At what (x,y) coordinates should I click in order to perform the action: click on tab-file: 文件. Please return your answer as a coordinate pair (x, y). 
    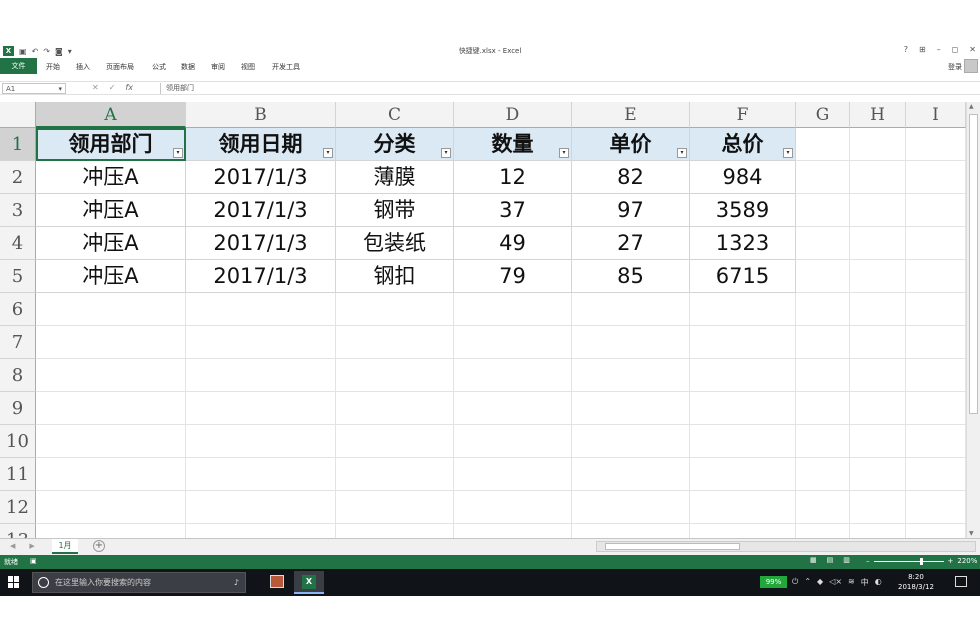
    Looking at the image, I should click on (18, 66).